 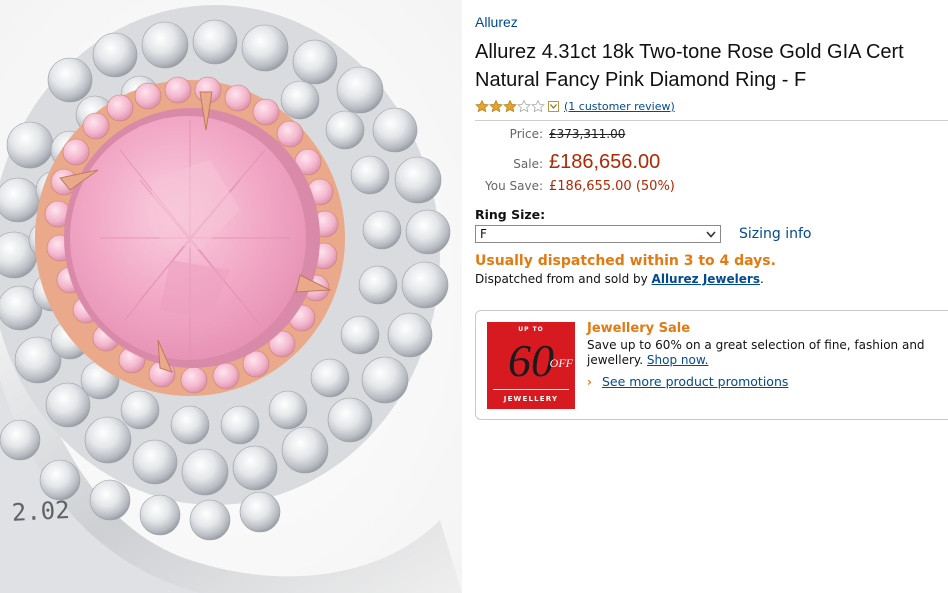 What do you see at coordinates (761, 279) in the screenshot?
I see `sold-by-suffix: .` at bounding box center [761, 279].